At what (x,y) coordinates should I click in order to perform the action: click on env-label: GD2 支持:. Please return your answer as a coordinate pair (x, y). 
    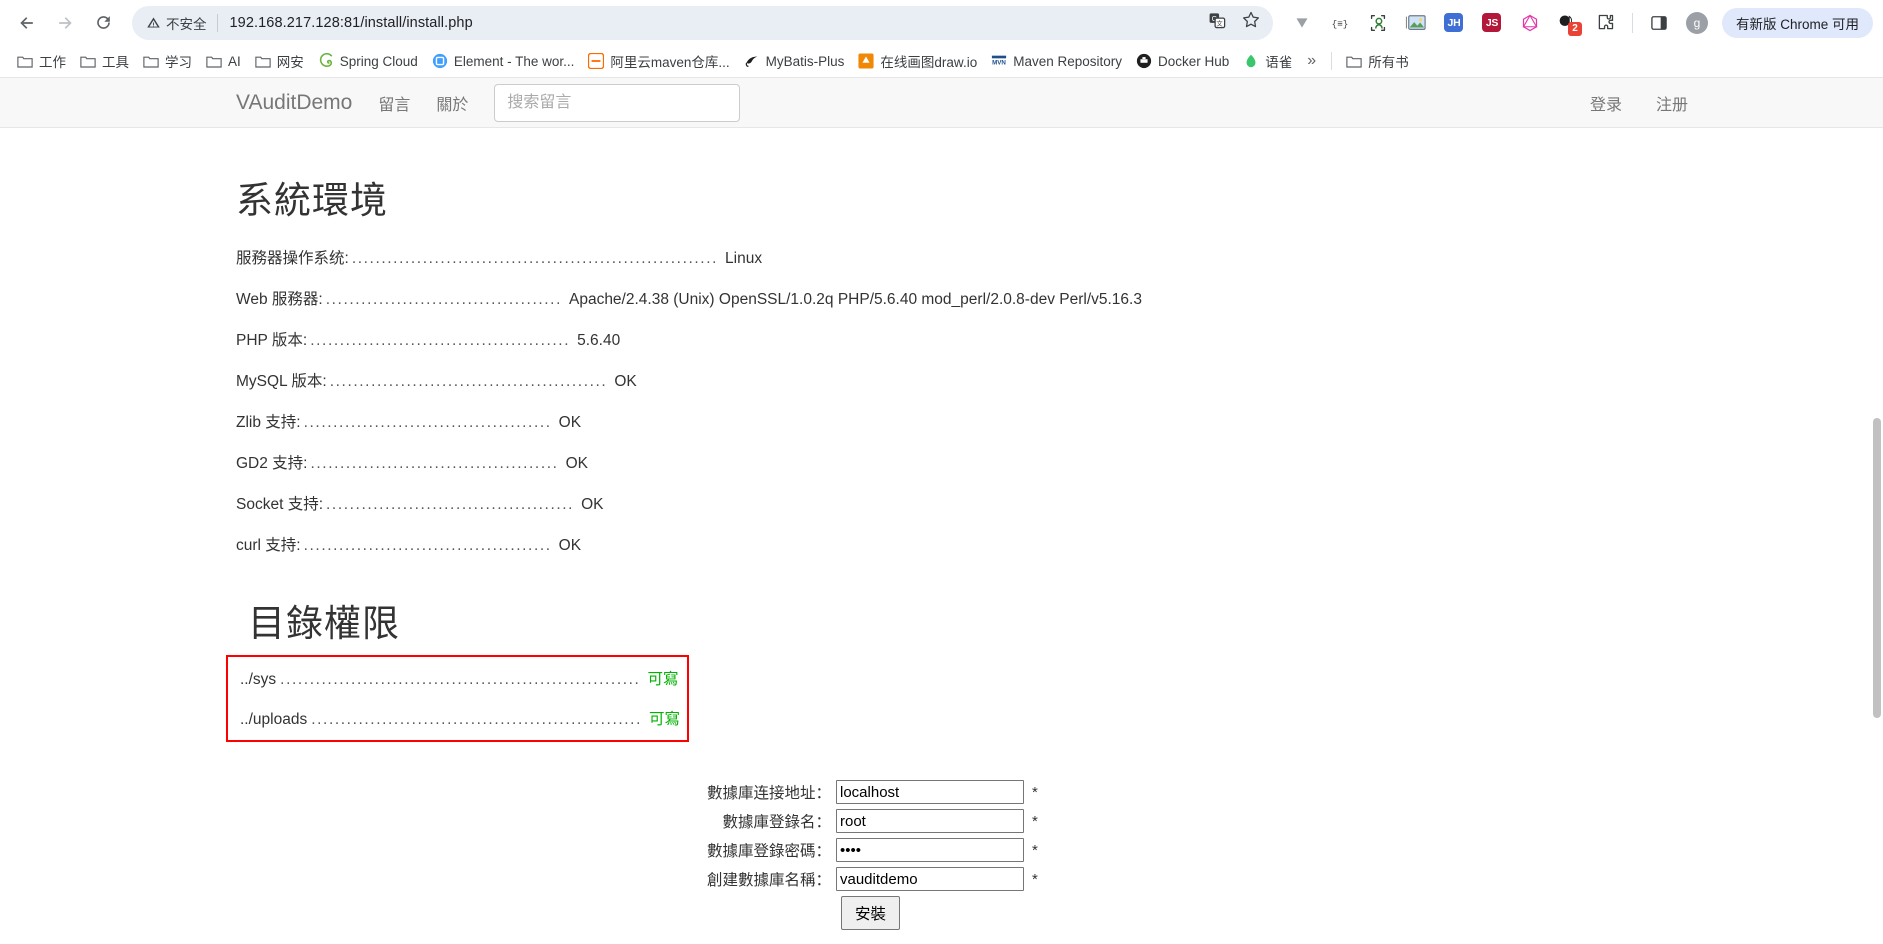
    Looking at the image, I should click on (272, 463).